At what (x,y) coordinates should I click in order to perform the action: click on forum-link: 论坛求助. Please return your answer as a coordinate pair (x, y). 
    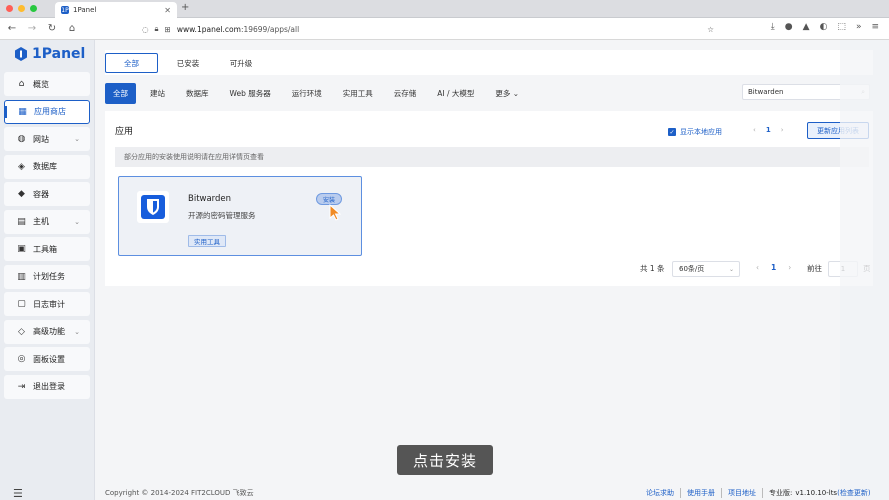
    Looking at the image, I should click on (660, 493).